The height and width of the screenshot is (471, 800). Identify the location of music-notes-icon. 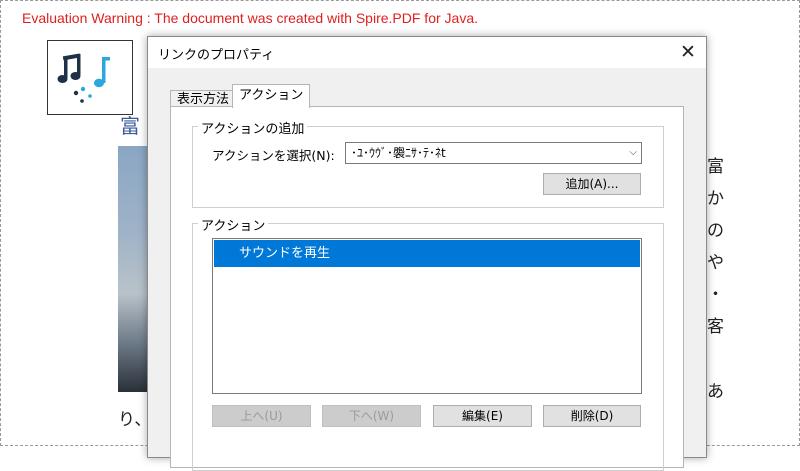
(90, 77).